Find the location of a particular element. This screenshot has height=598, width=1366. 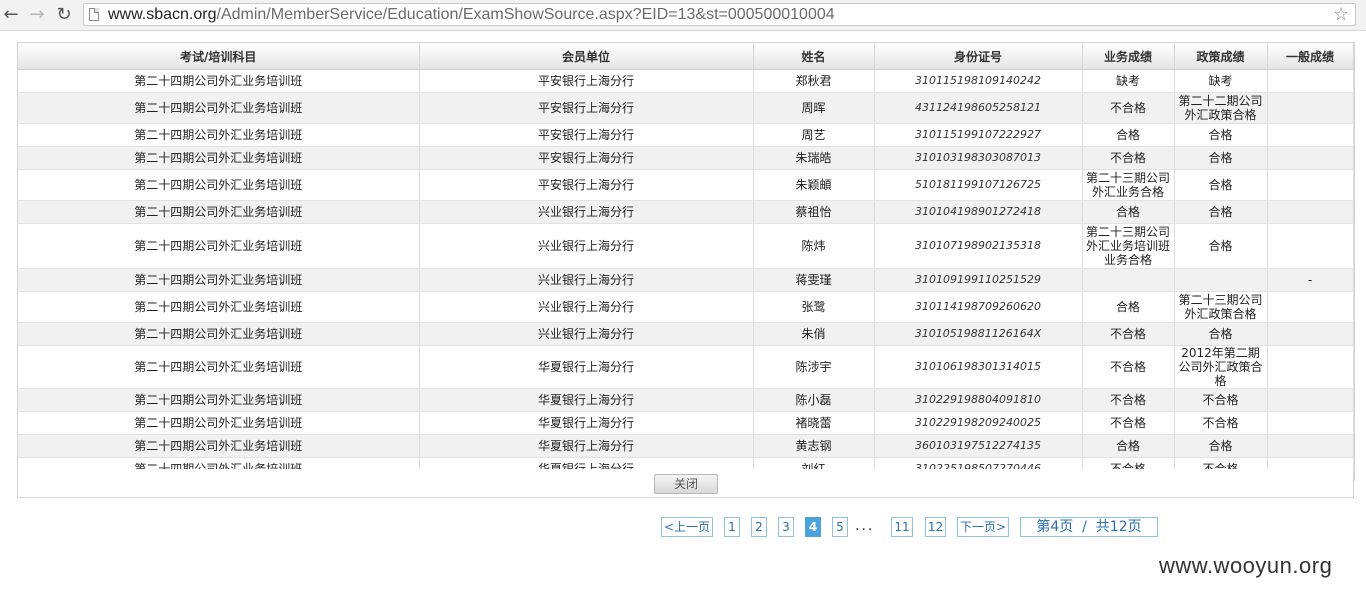

column-header-general-score: 一般成绩 is located at coordinates (1310, 56).